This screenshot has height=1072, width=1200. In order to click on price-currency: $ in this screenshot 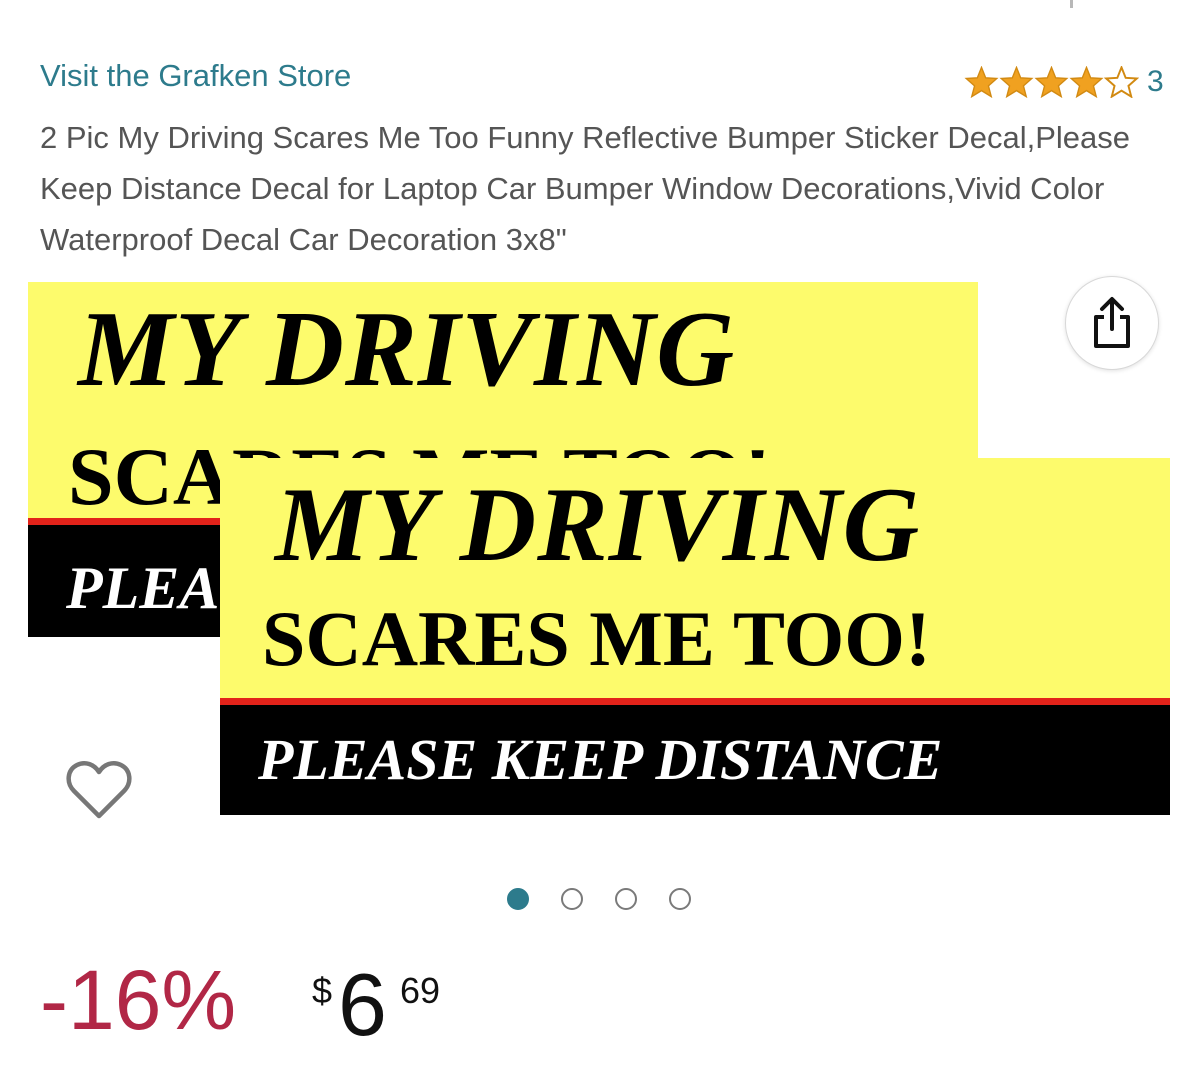, I will do `click(322, 990)`.